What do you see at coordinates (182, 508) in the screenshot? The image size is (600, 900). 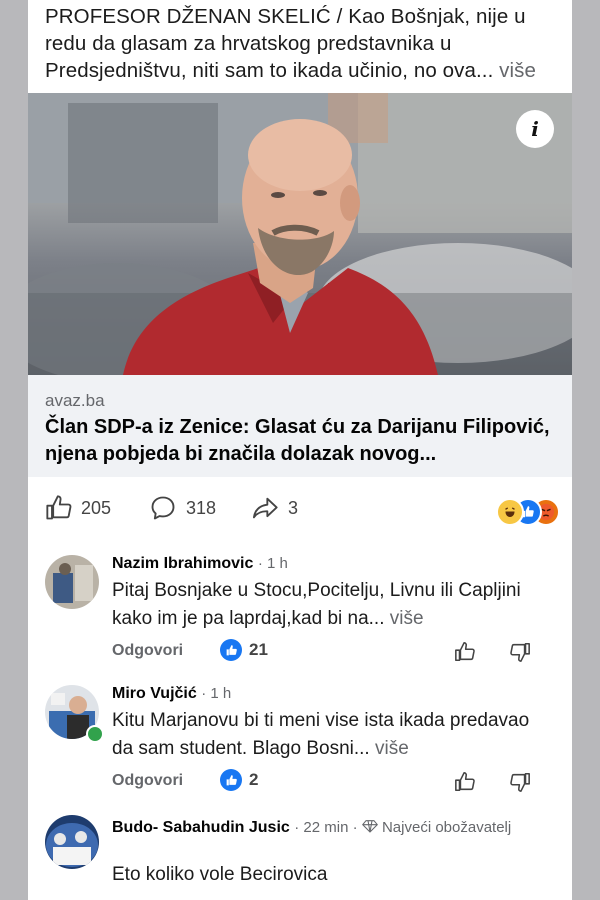 I see `comment-button: 318` at bounding box center [182, 508].